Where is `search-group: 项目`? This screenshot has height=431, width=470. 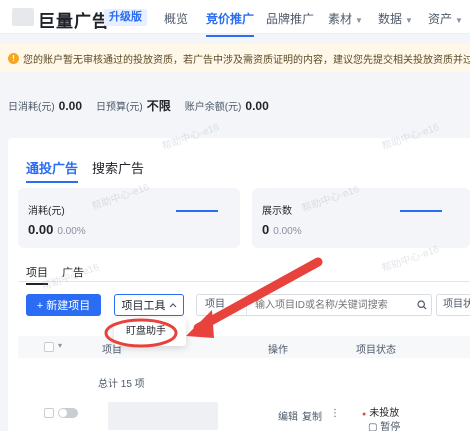
search-group: 项目 is located at coordinates (314, 305).